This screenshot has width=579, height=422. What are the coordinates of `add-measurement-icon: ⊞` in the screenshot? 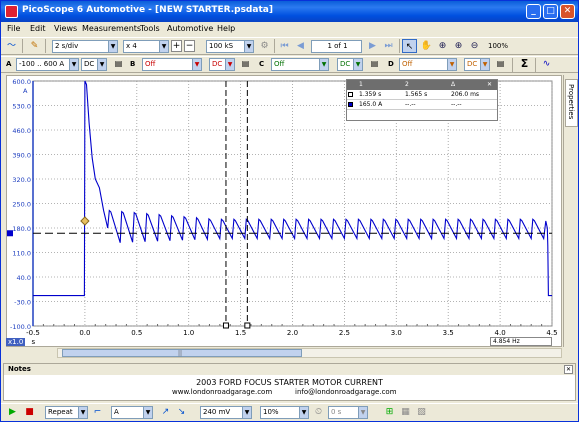 It's located at (389, 412).